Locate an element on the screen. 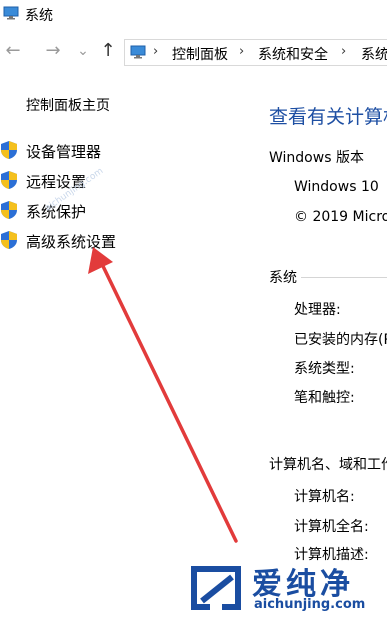 This screenshot has height=617, width=387. watermark-url: aichunjing.com is located at coordinates (310, 604).